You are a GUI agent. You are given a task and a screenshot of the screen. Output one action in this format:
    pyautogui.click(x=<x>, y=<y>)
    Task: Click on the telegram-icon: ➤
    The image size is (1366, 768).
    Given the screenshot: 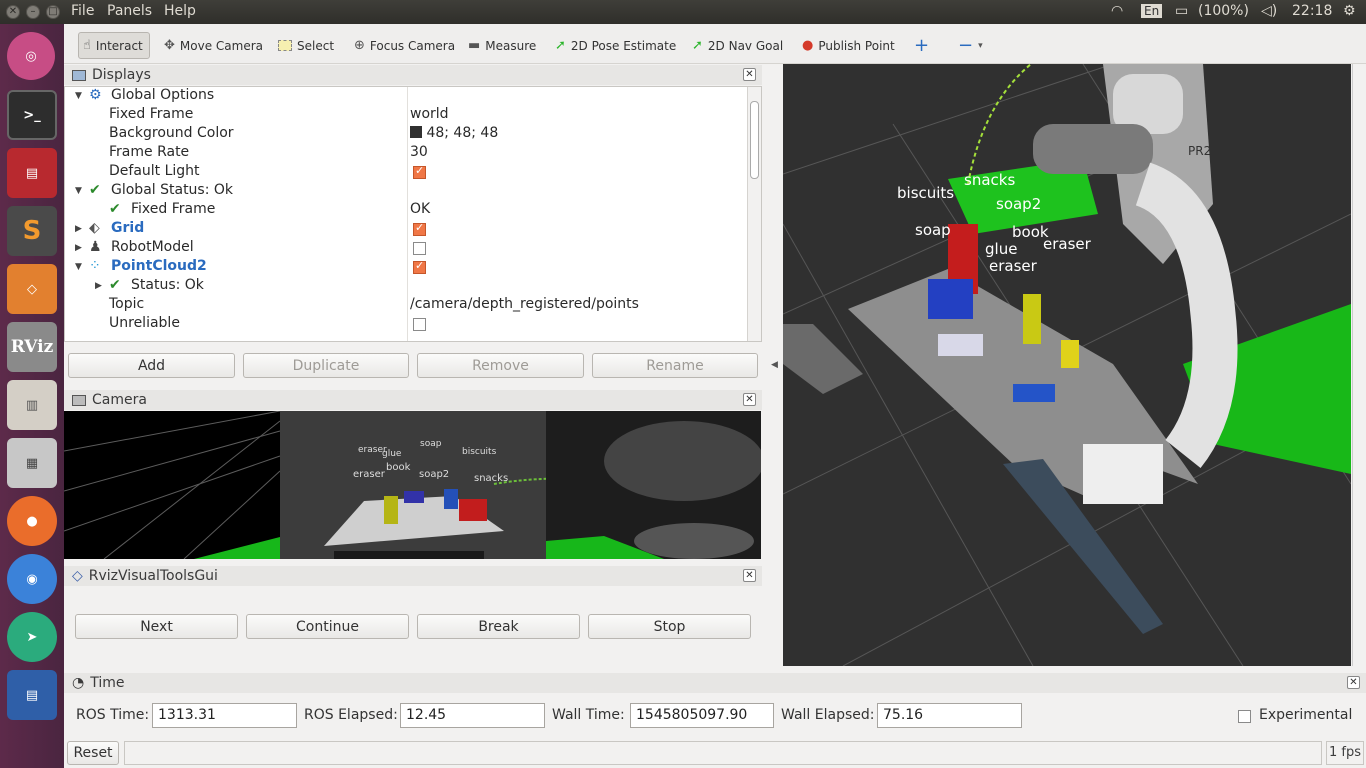 What is the action you would take?
    pyautogui.click(x=32, y=637)
    